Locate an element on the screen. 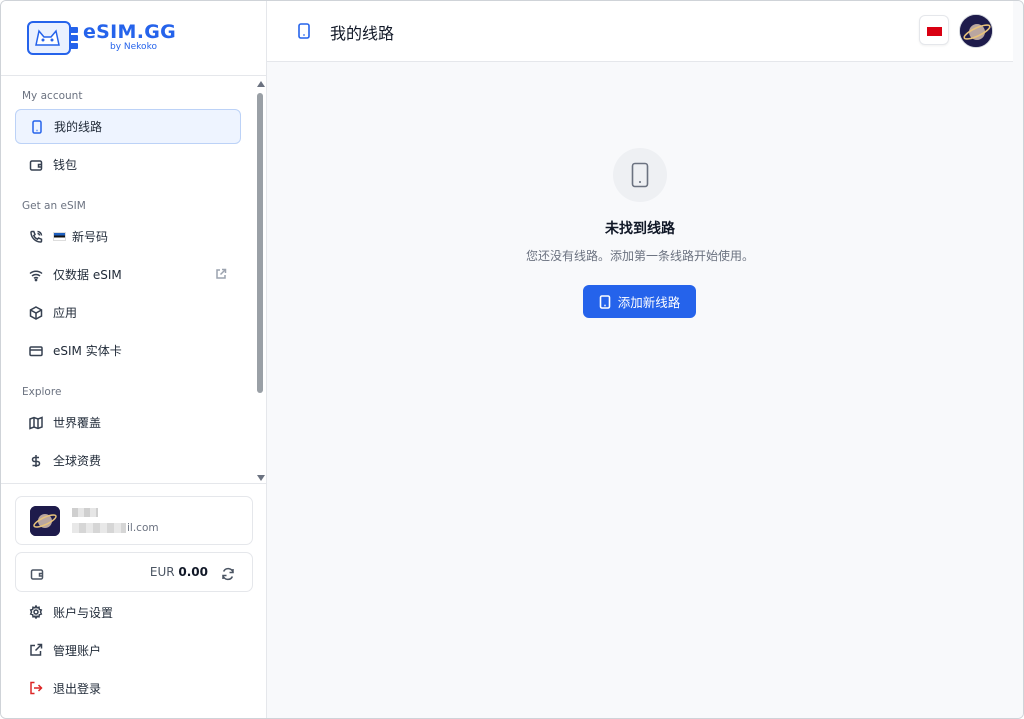  package-icon is located at coordinates (36, 312).